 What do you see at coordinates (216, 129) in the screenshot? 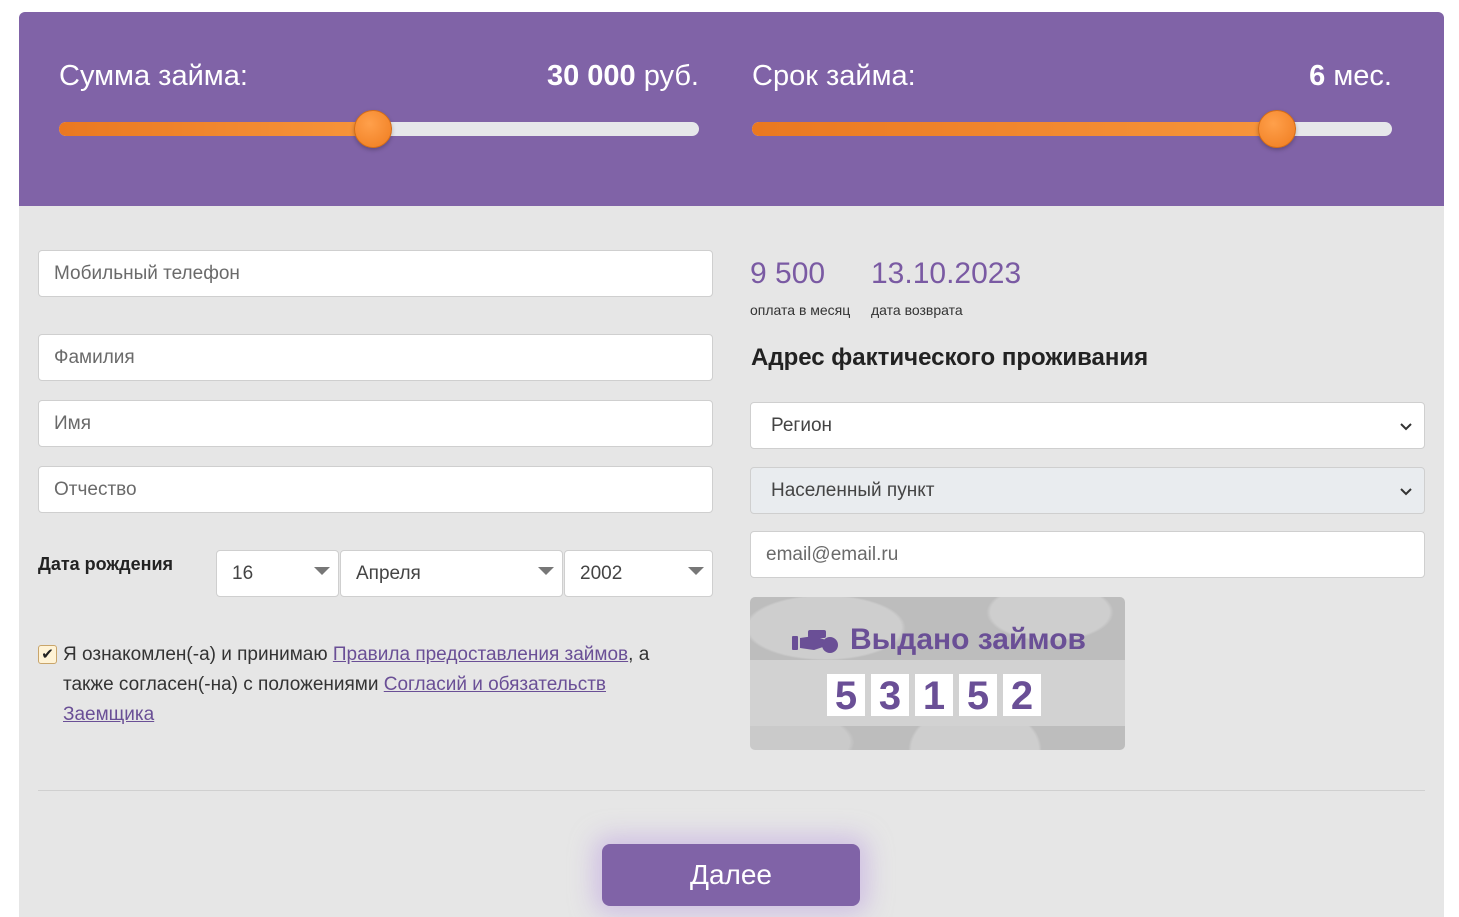
I see `amount-slider-fill` at bounding box center [216, 129].